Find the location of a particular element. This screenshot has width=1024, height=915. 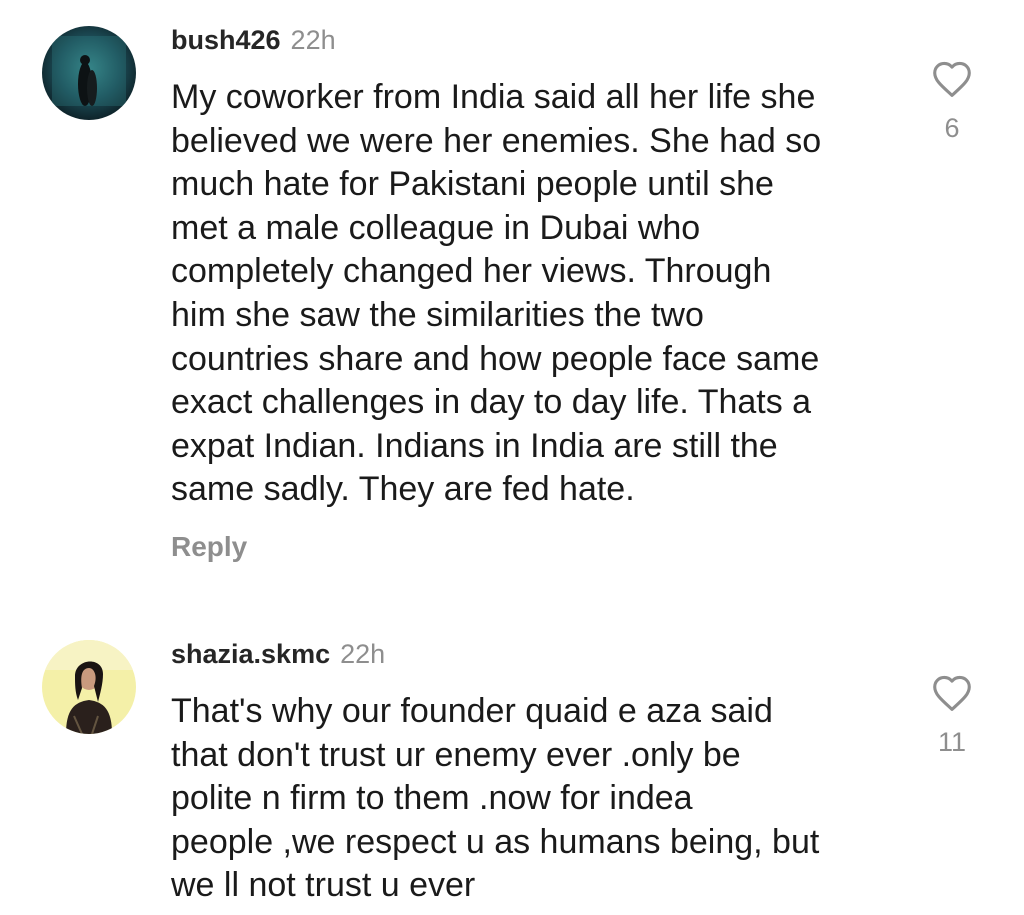

comment-header: shazia.skmc 22h is located at coordinates (278, 654).